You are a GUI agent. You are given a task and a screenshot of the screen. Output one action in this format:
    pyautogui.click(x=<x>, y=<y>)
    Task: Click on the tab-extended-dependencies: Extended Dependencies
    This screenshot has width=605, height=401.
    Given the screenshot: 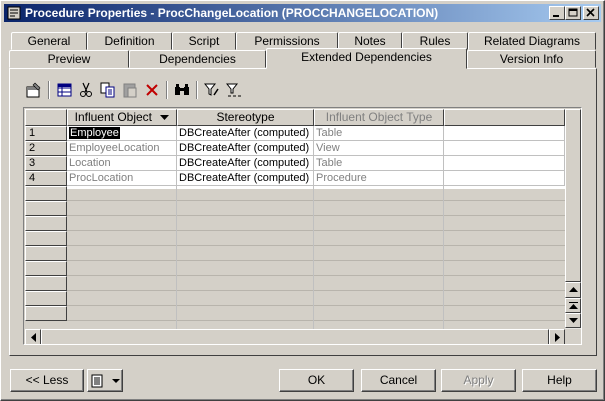 What is the action you would take?
    pyautogui.click(x=366, y=58)
    